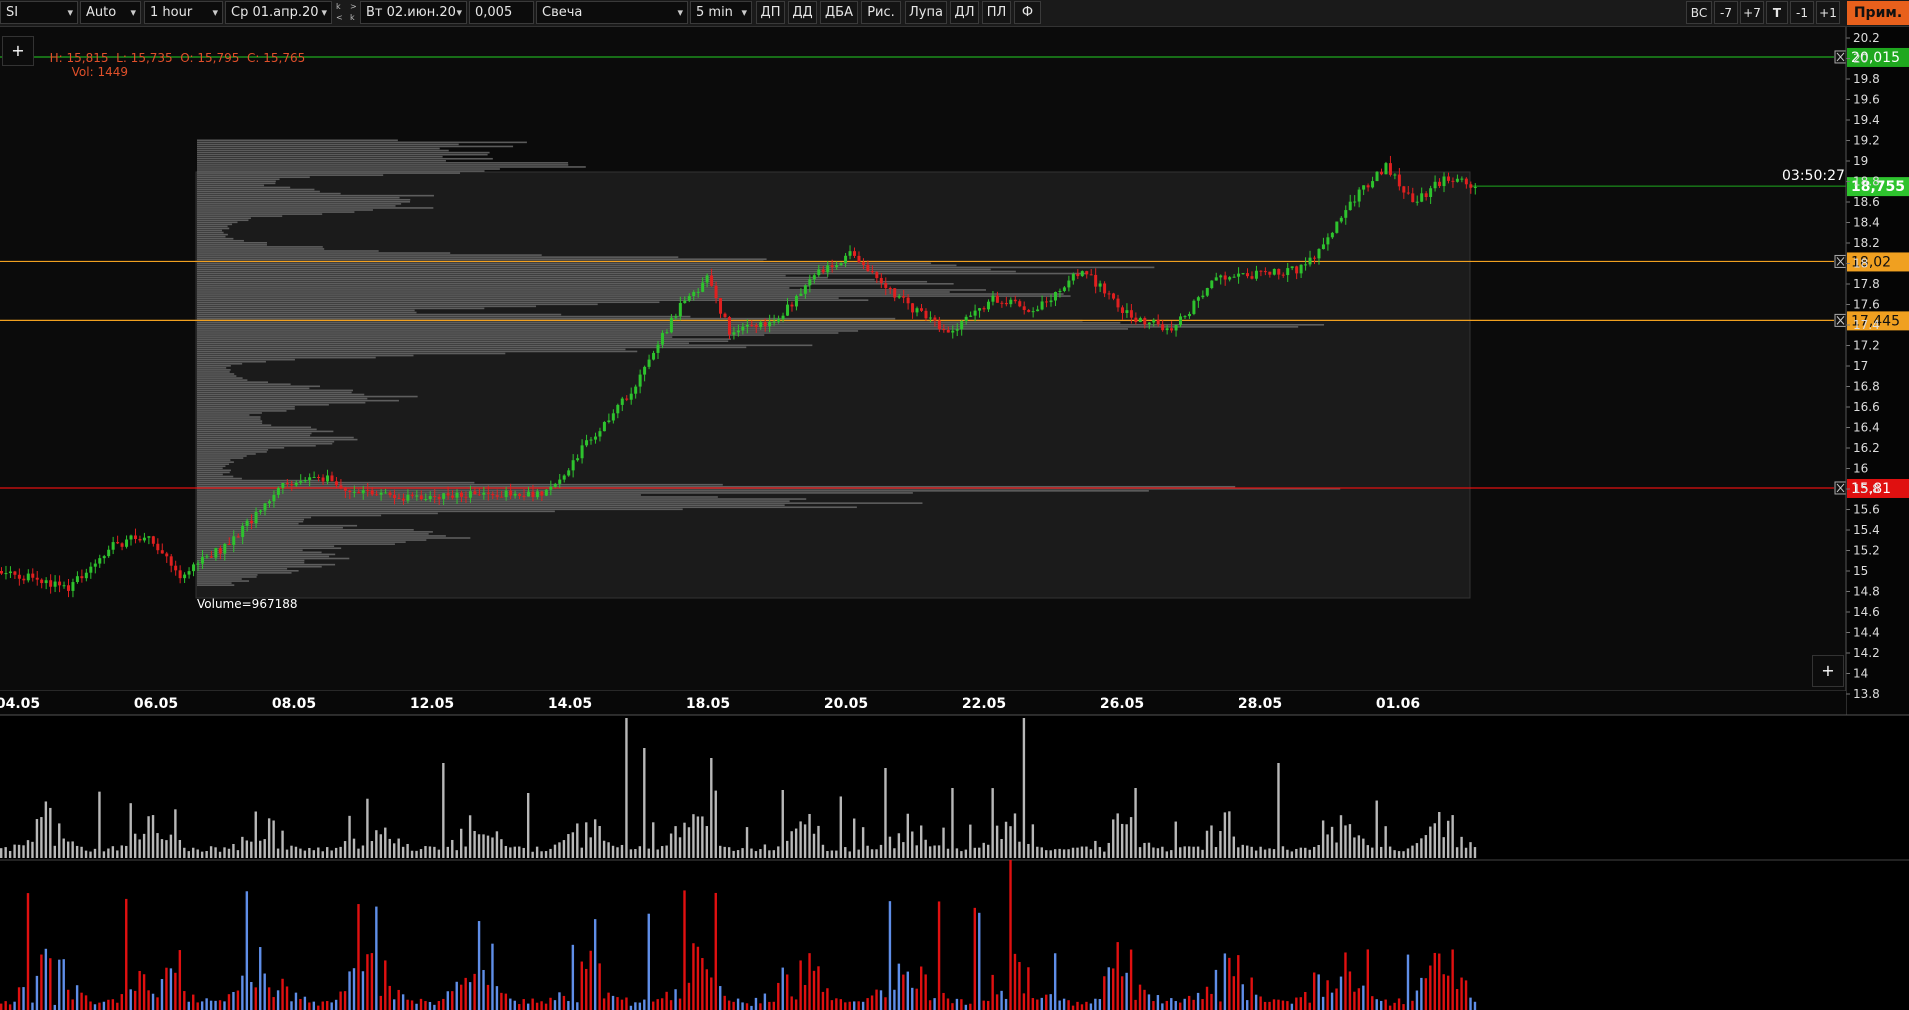 This screenshot has height=1010, width=1909. I want to click on add-pane-button: +, so click(1828, 671).